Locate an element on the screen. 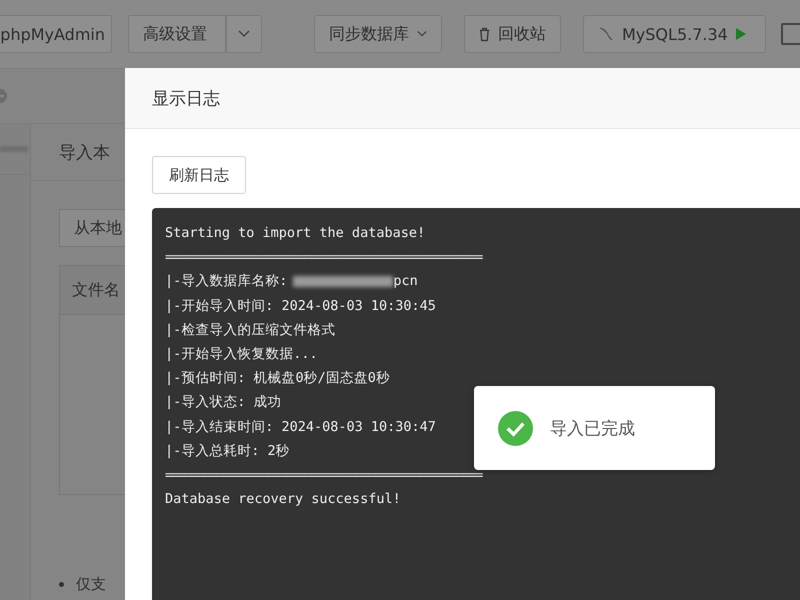 Image resolution: width=800 pixels, height=600 pixels. upload-button: 从本地 is located at coordinates (92, 228).